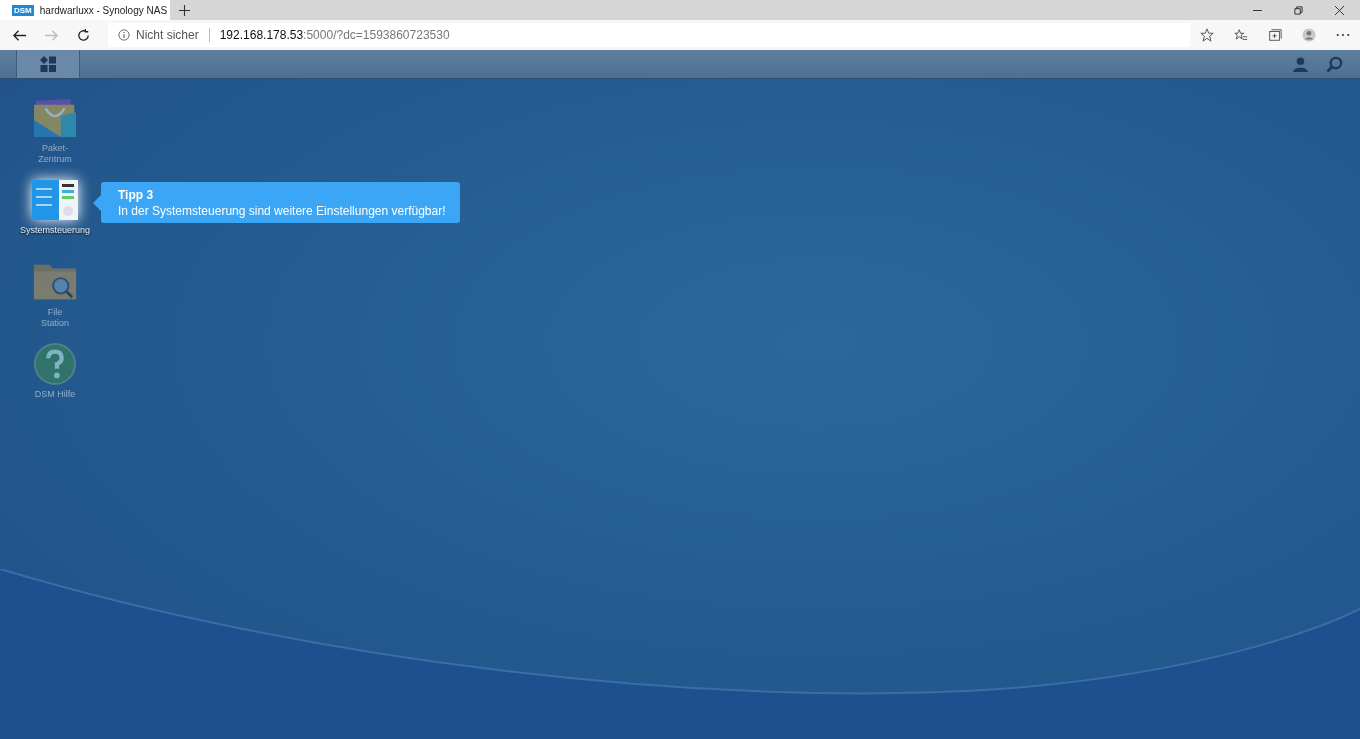 This screenshot has height=739, width=1360. I want to click on tip-title: Tipp 3, so click(136, 195).